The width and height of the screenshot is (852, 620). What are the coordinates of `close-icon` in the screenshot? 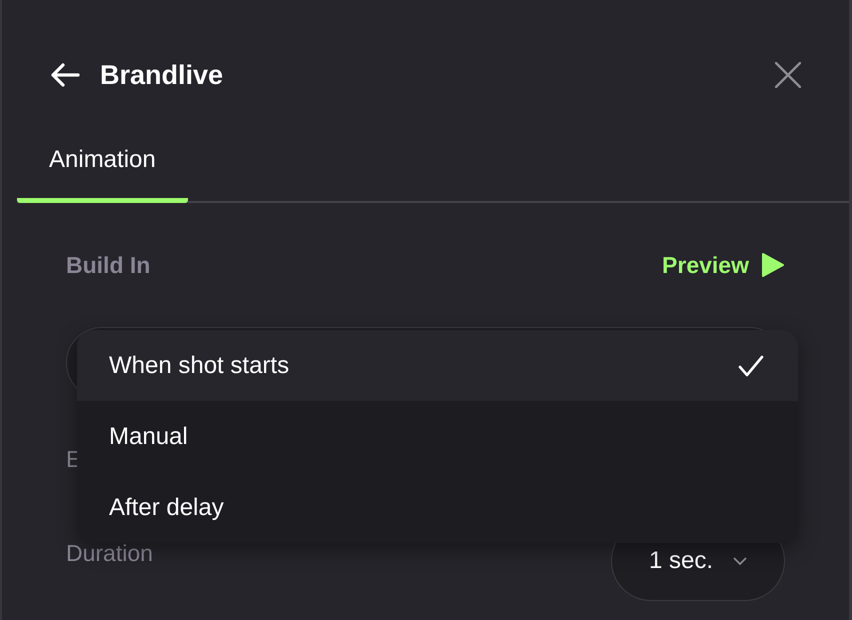 It's located at (788, 75).